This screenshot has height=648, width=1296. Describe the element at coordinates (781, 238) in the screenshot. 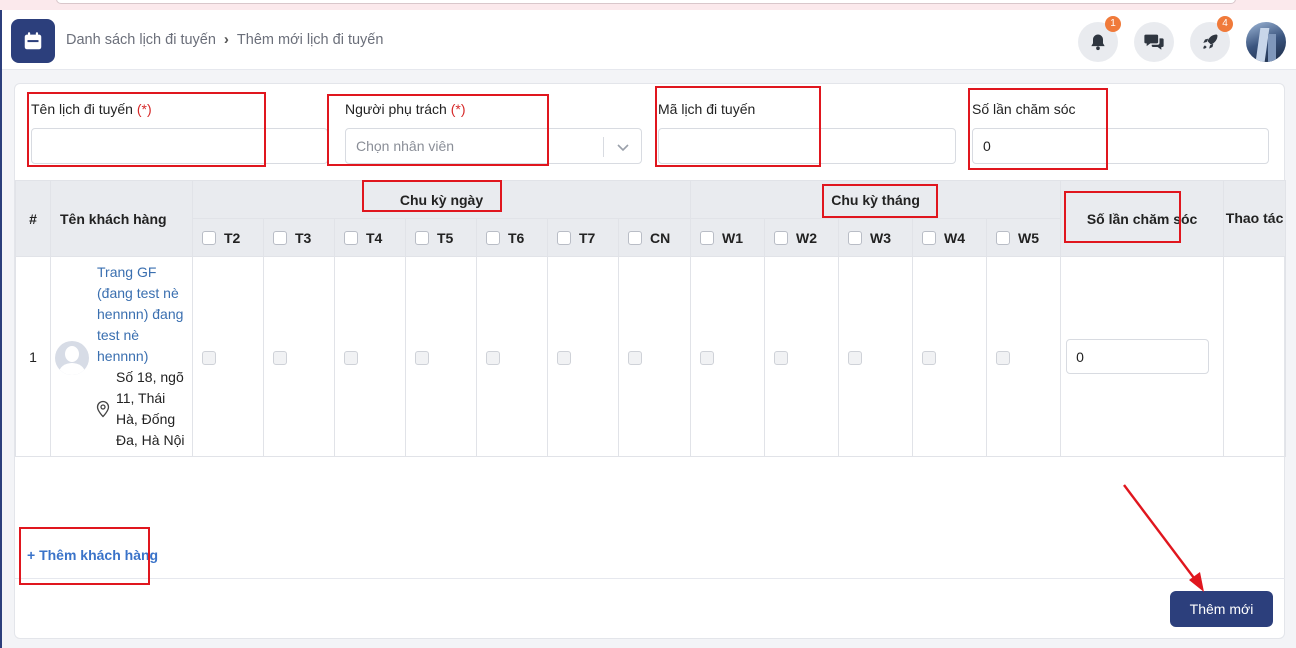

I see `week-W2-checkbox` at that location.